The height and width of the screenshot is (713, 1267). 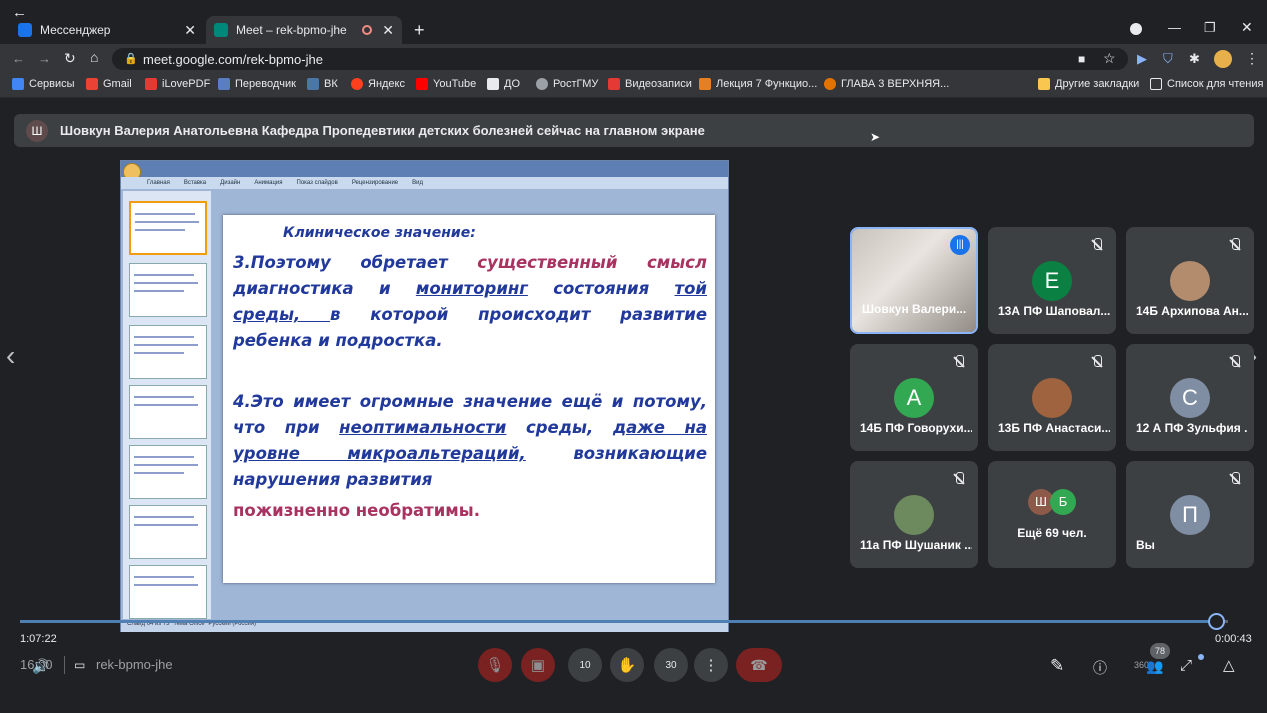 I want to click on bookmark-other: Другие закладки, so click(x=1088, y=84).